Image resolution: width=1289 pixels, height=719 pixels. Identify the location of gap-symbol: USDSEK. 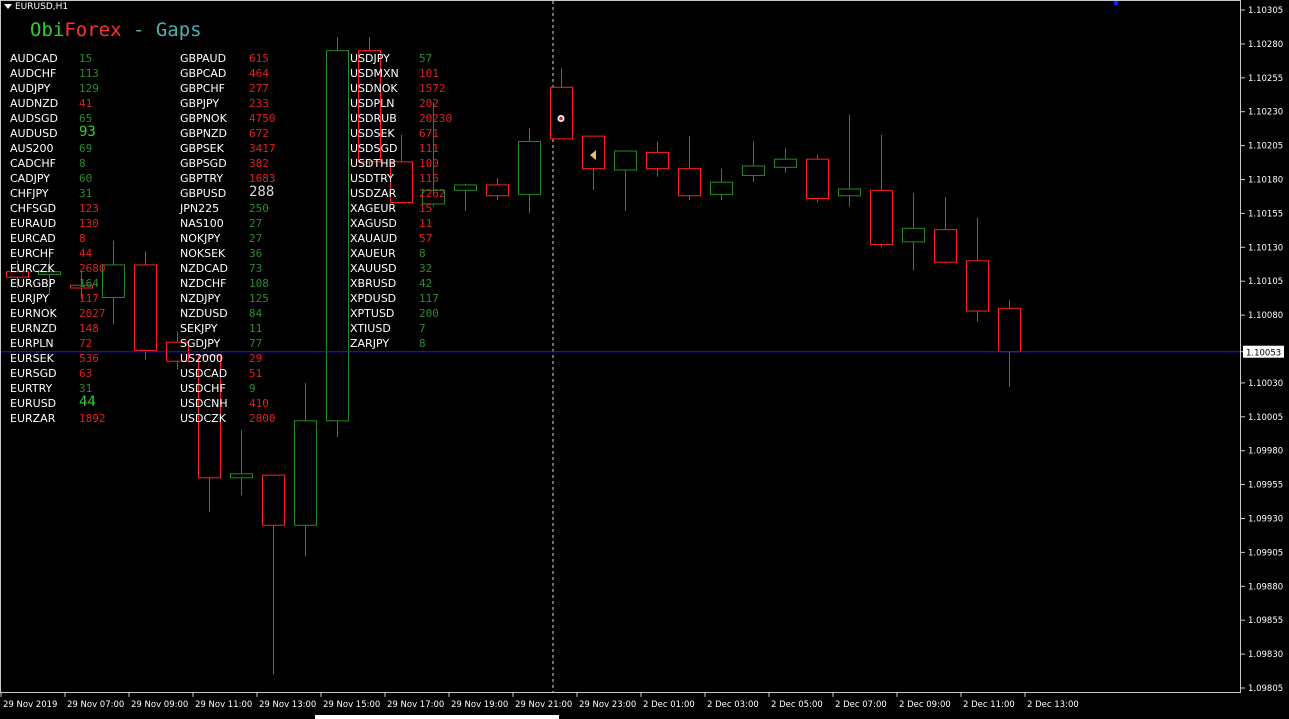
(372, 133).